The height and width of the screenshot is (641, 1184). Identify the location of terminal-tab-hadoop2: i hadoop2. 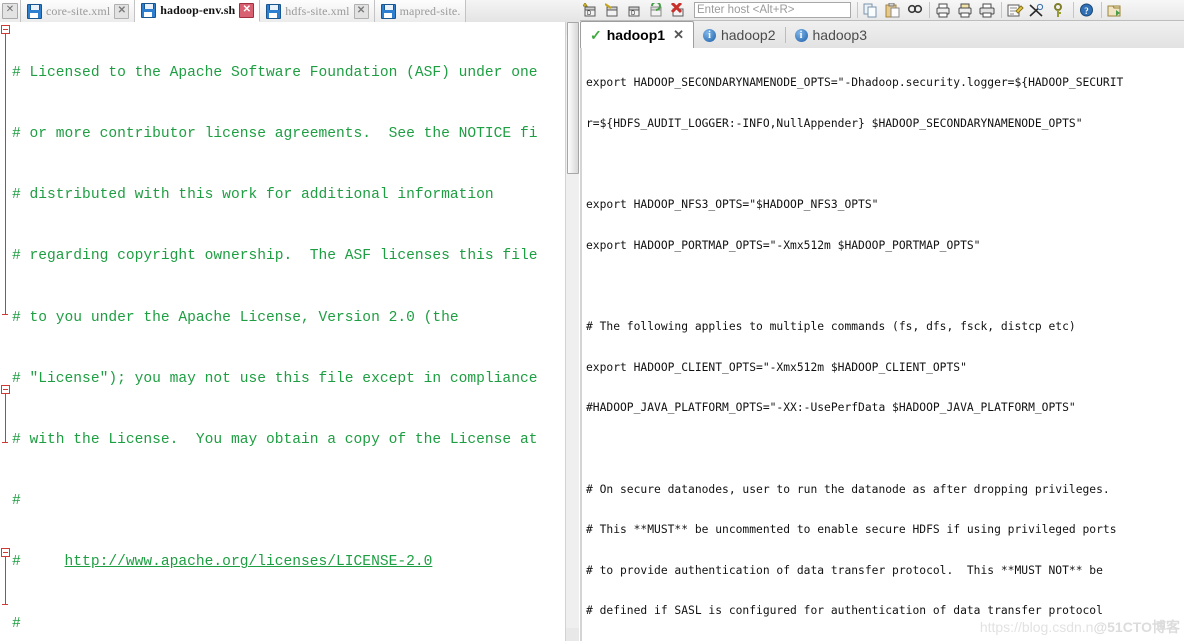
(739, 35).